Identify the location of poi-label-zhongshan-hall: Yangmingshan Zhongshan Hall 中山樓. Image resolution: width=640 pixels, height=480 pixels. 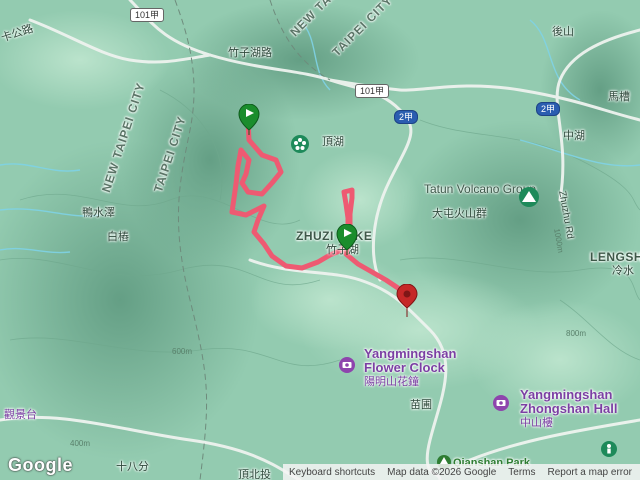
(569, 408).